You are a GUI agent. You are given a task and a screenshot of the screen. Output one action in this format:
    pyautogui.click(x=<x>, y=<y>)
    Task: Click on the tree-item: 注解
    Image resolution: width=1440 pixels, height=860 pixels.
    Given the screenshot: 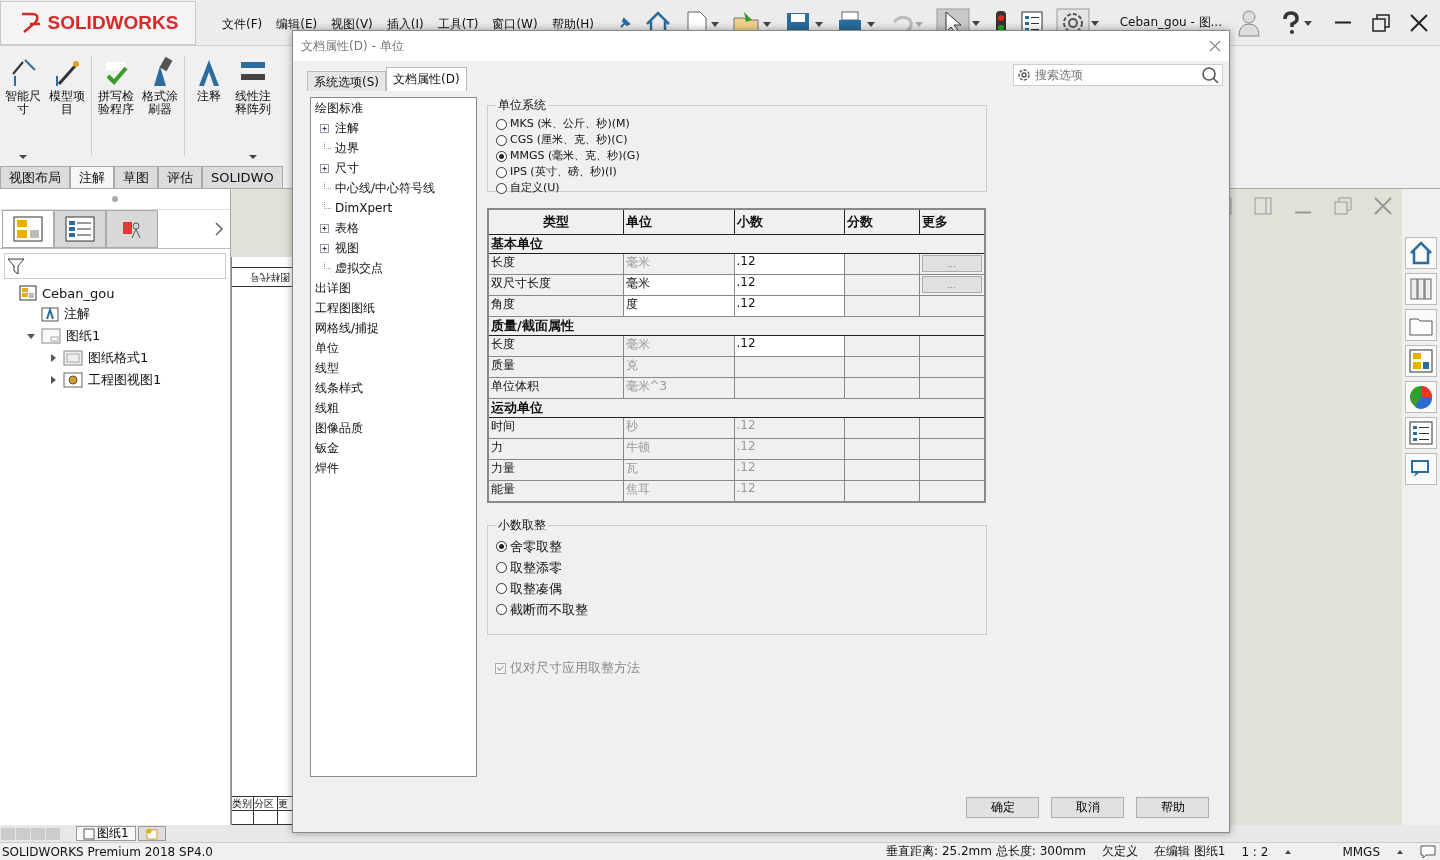 What is the action you would take?
    pyautogui.click(x=77, y=314)
    